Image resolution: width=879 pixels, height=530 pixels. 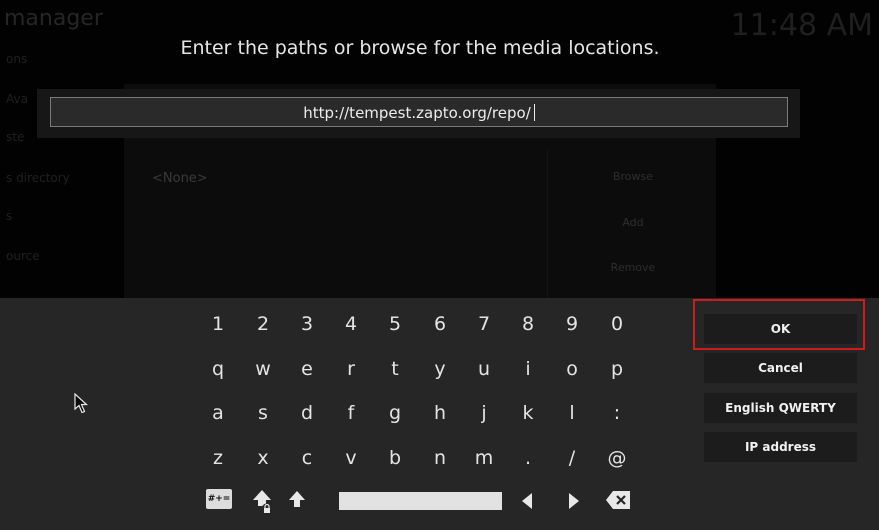 What do you see at coordinates (617, 324) in the screenshot?
I see `key: 0` at bounding box center [617, 324].